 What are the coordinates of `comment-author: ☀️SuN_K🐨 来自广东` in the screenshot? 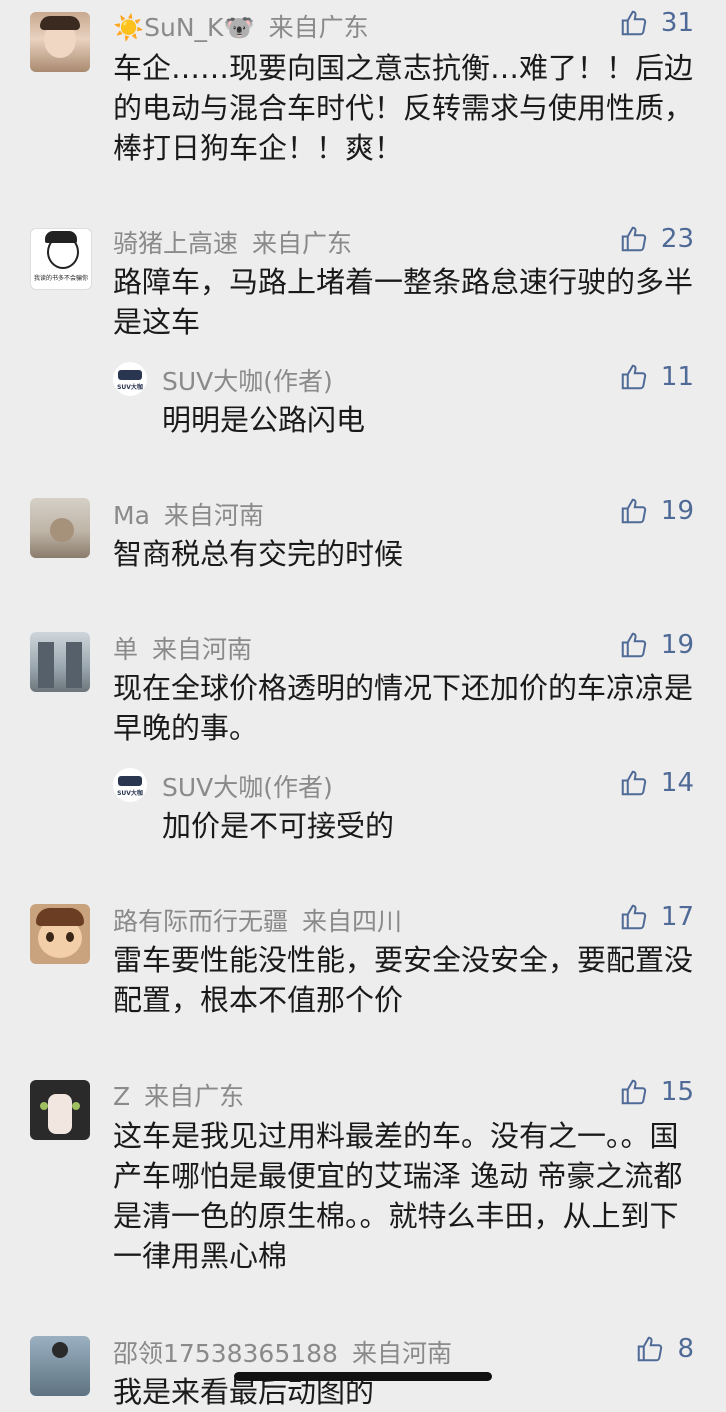 It's located at (241, 26).